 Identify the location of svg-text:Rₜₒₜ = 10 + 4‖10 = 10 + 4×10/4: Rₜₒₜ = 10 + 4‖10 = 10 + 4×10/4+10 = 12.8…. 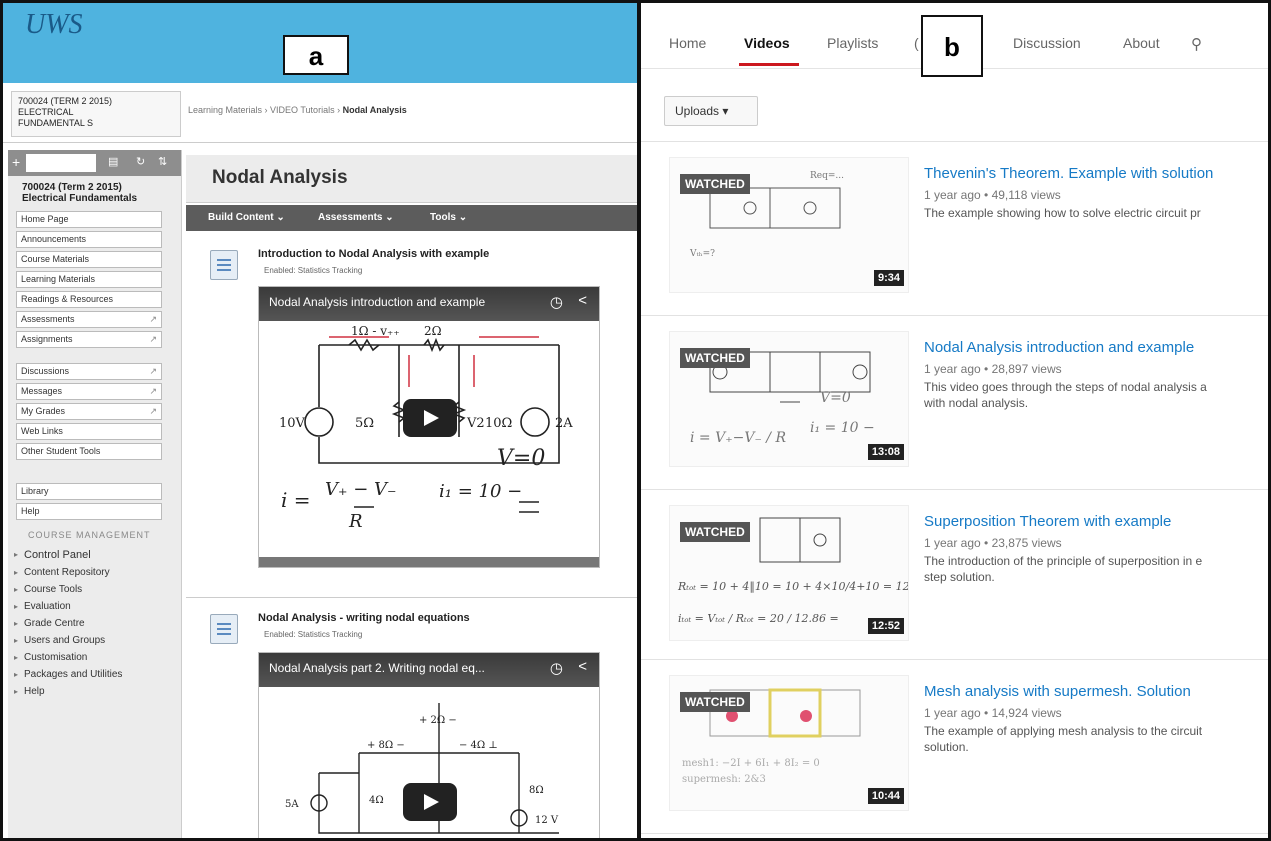
(793, 587).